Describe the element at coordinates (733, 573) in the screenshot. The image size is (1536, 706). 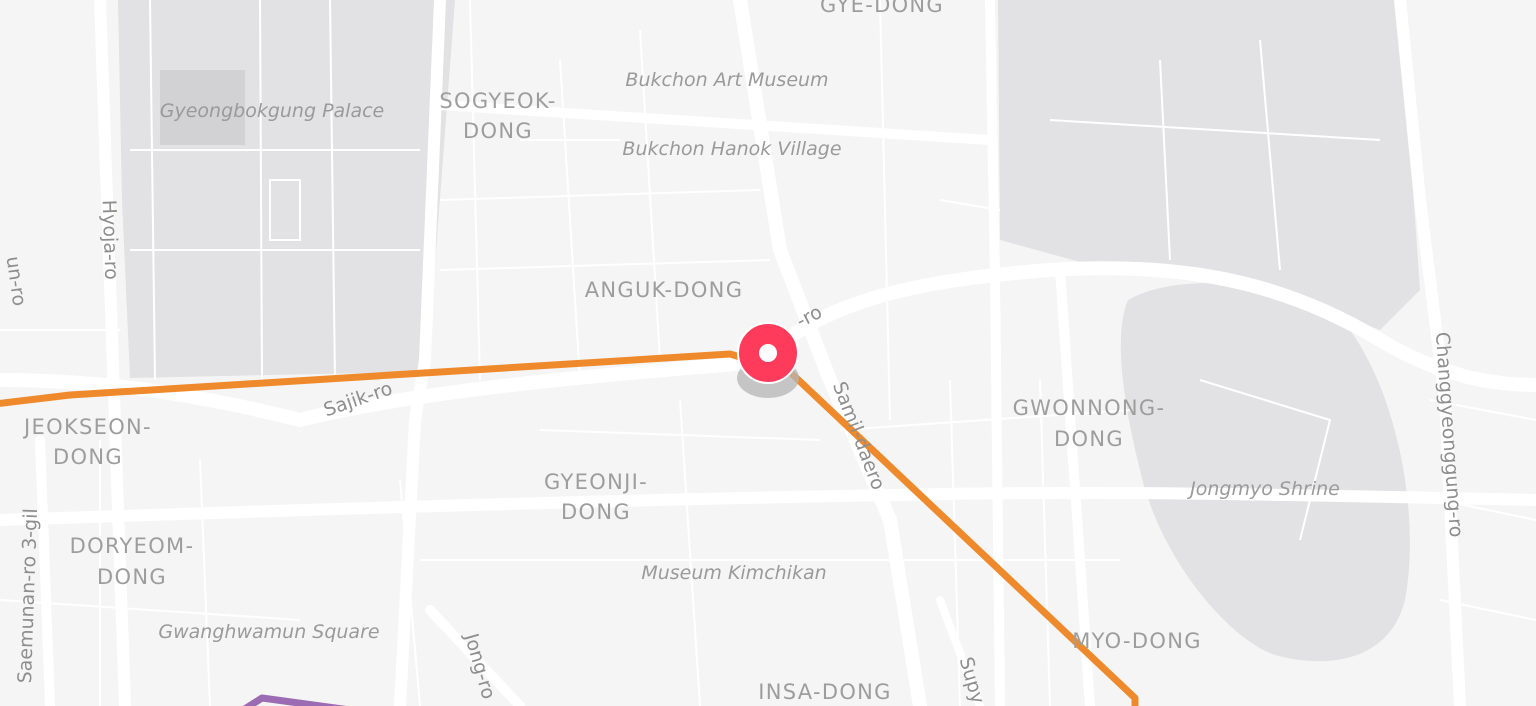
I see `poi-museum-kimchikan: Museum Kimchikan` at that location.